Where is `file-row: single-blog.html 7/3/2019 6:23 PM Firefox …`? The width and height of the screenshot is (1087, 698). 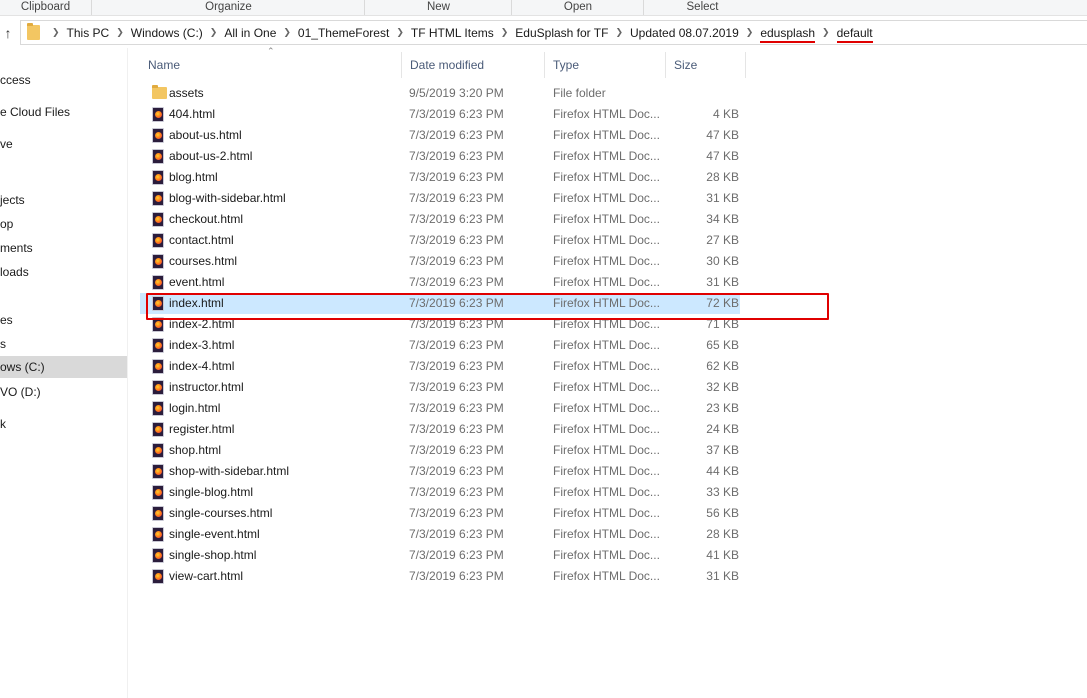
file-row: single-blog.html 7/3/2019 6:23 PM Firefox … is located at coordinates (440, 492).